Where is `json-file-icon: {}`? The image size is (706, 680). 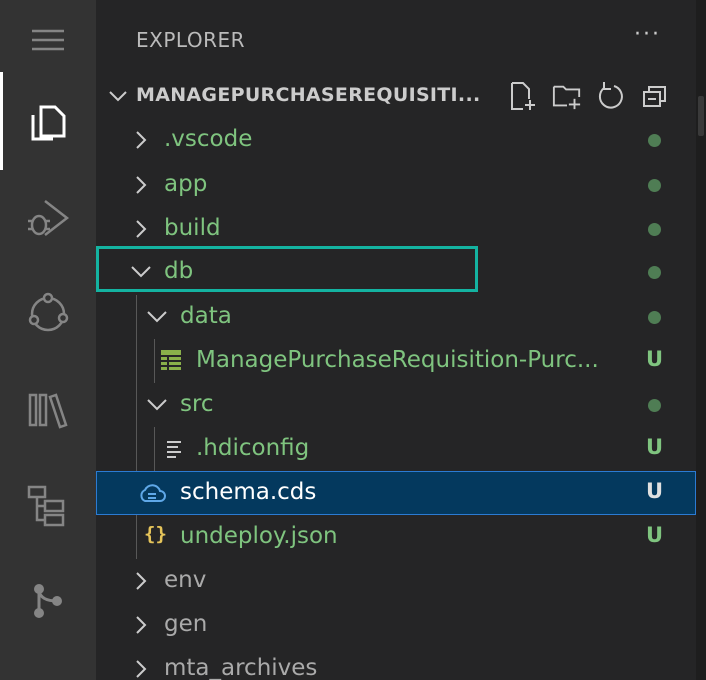
json-file-icon: {} is located at coordinates (155, 534).